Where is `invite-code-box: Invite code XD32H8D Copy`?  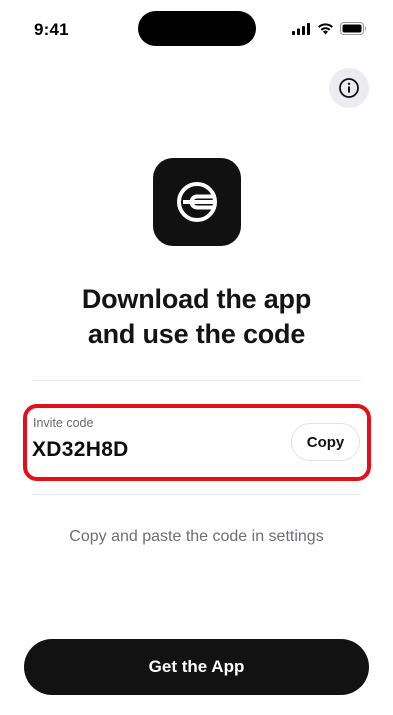 invite-code-box: Invite code XD32H8D Copy is located at coordinates (197, 442).